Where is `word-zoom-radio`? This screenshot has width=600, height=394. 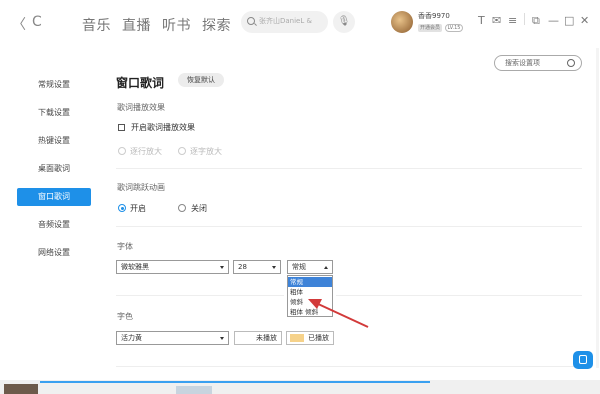
word-zoom-radio is located at coordinates (182, 151).